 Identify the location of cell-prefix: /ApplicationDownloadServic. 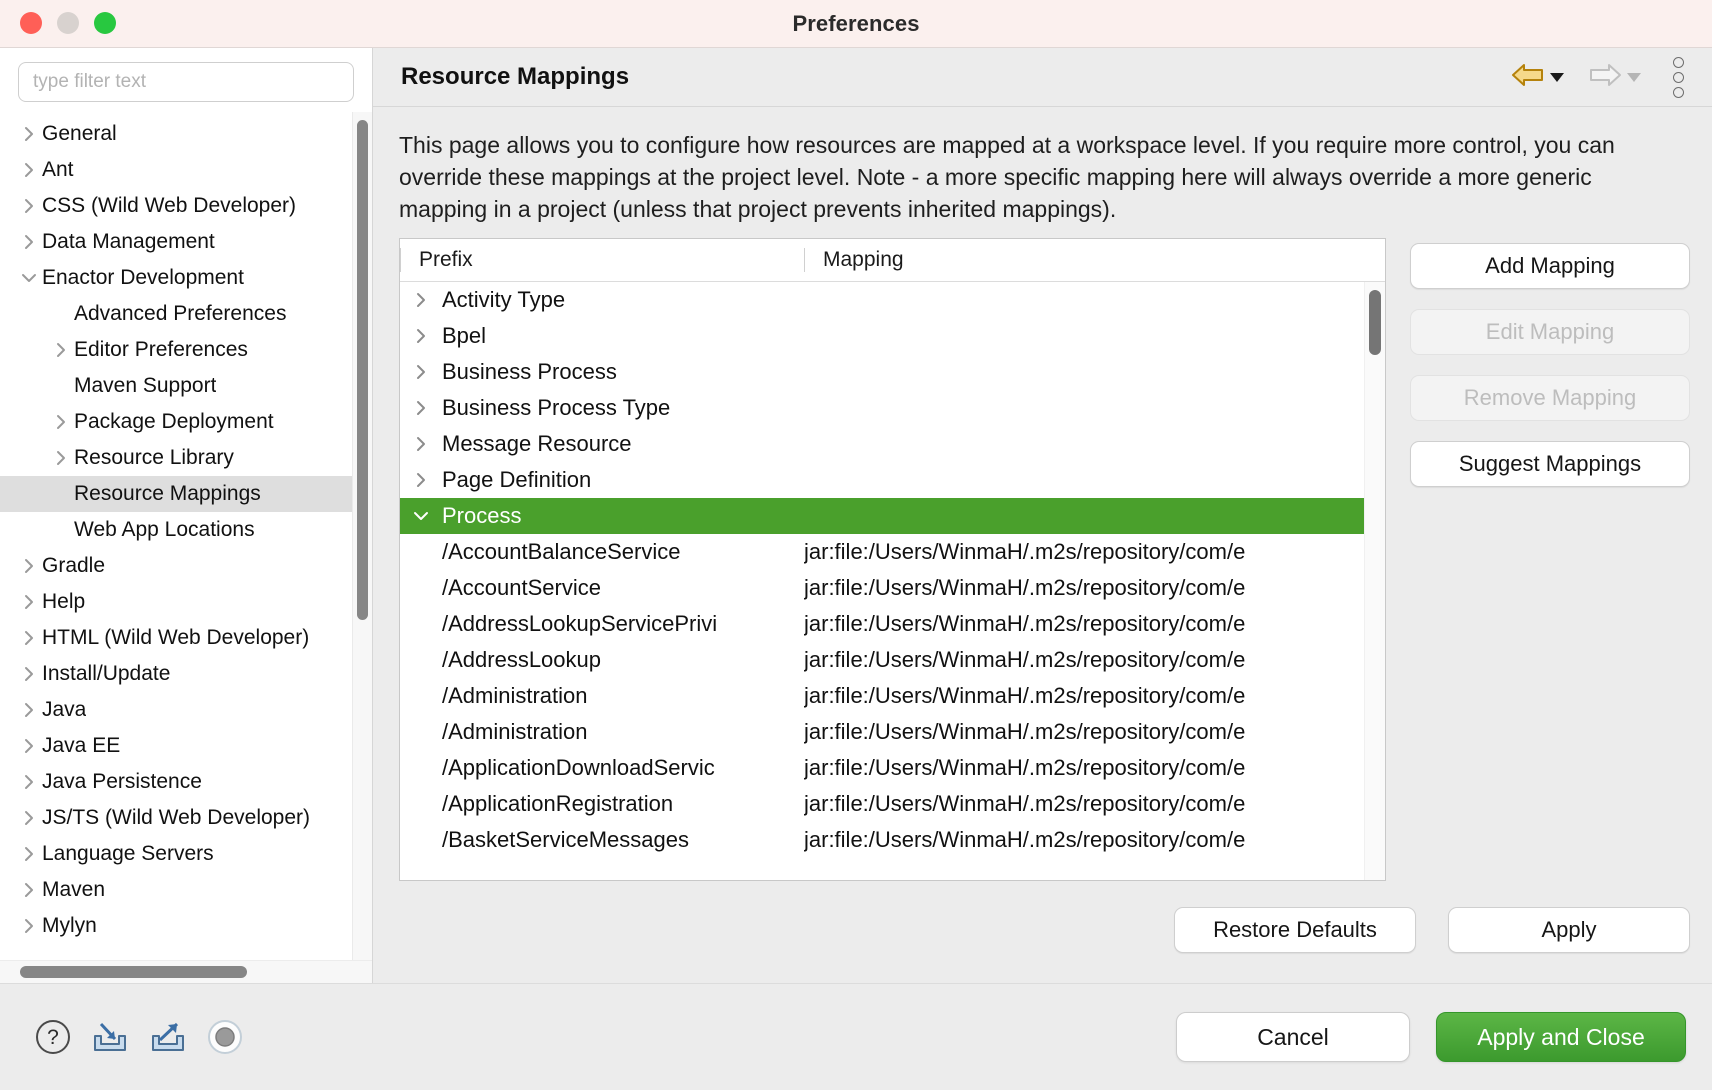
(578, 767).